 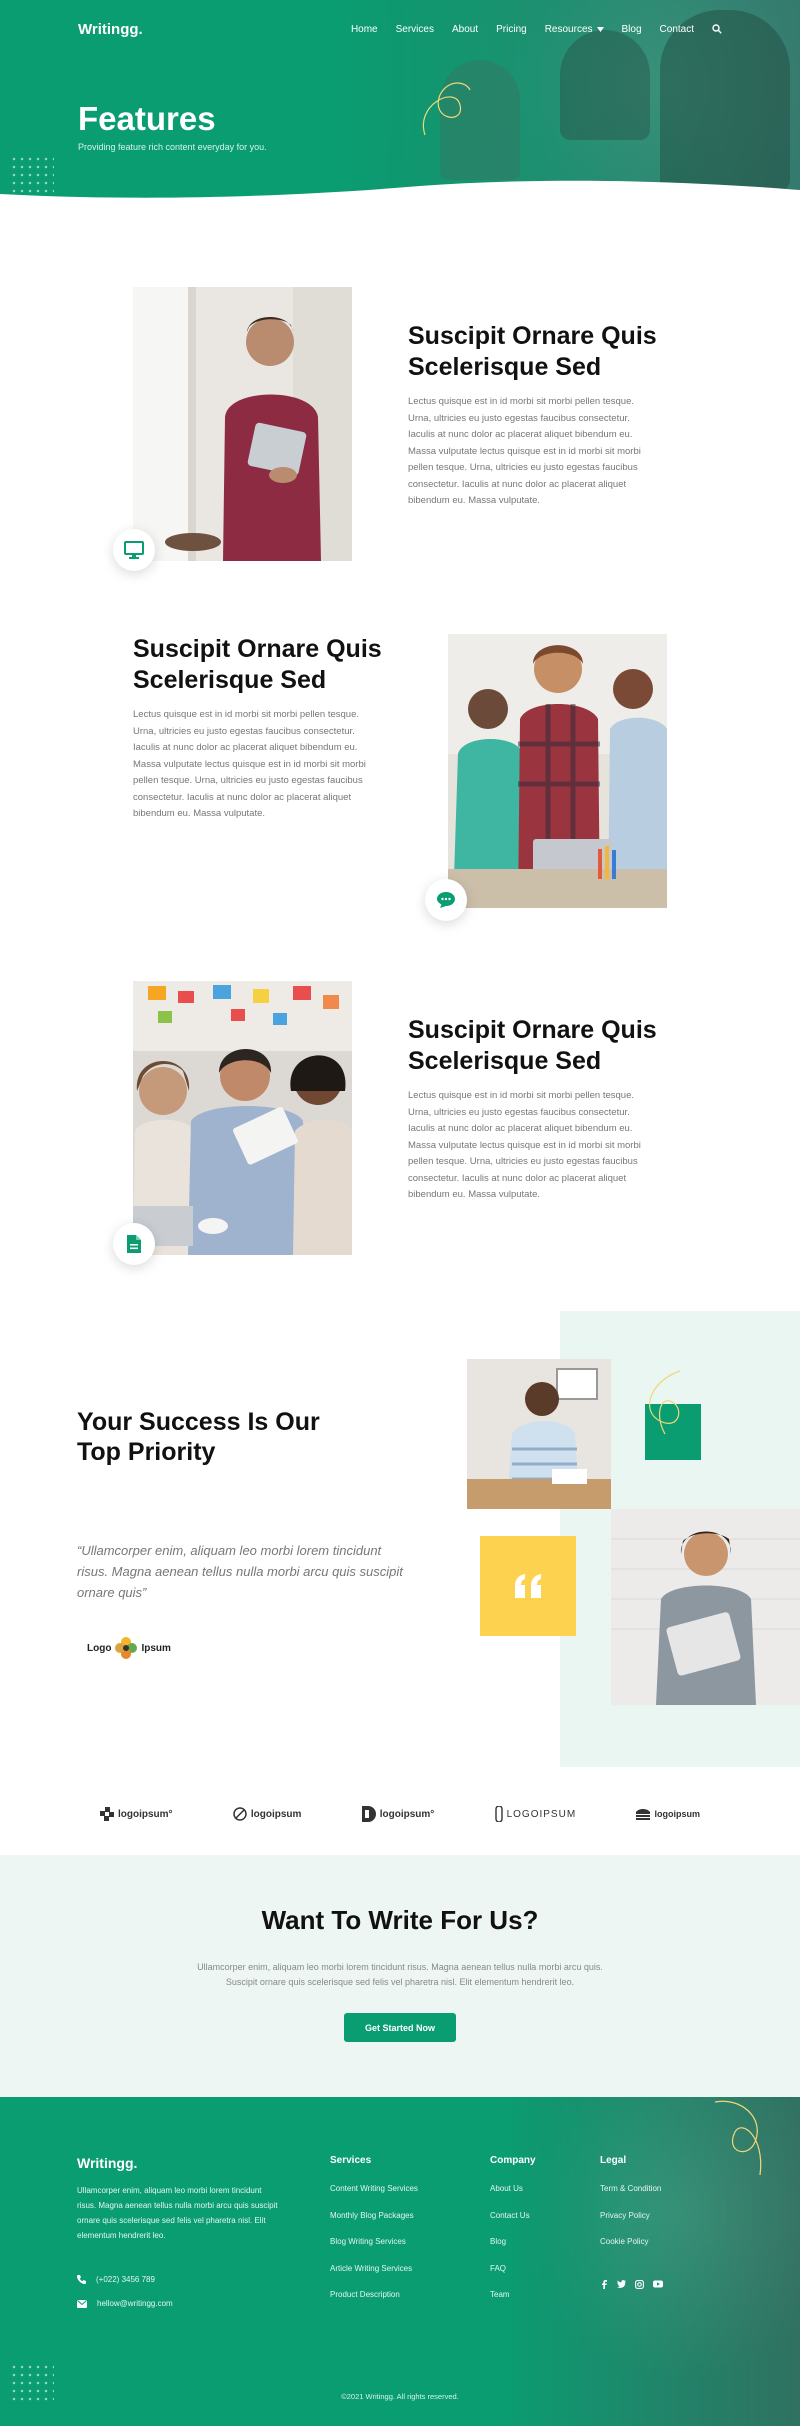 I want to click on footer-email: hellow@writingg.com, so click(x=125, y=2303).